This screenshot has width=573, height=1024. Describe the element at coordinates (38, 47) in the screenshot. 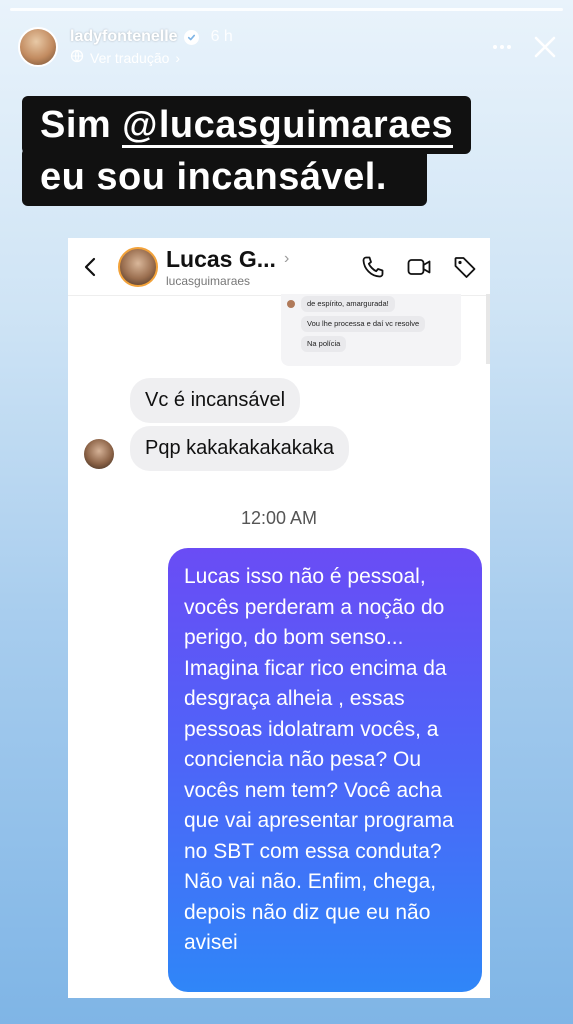

I see `story-avatar` at that location.